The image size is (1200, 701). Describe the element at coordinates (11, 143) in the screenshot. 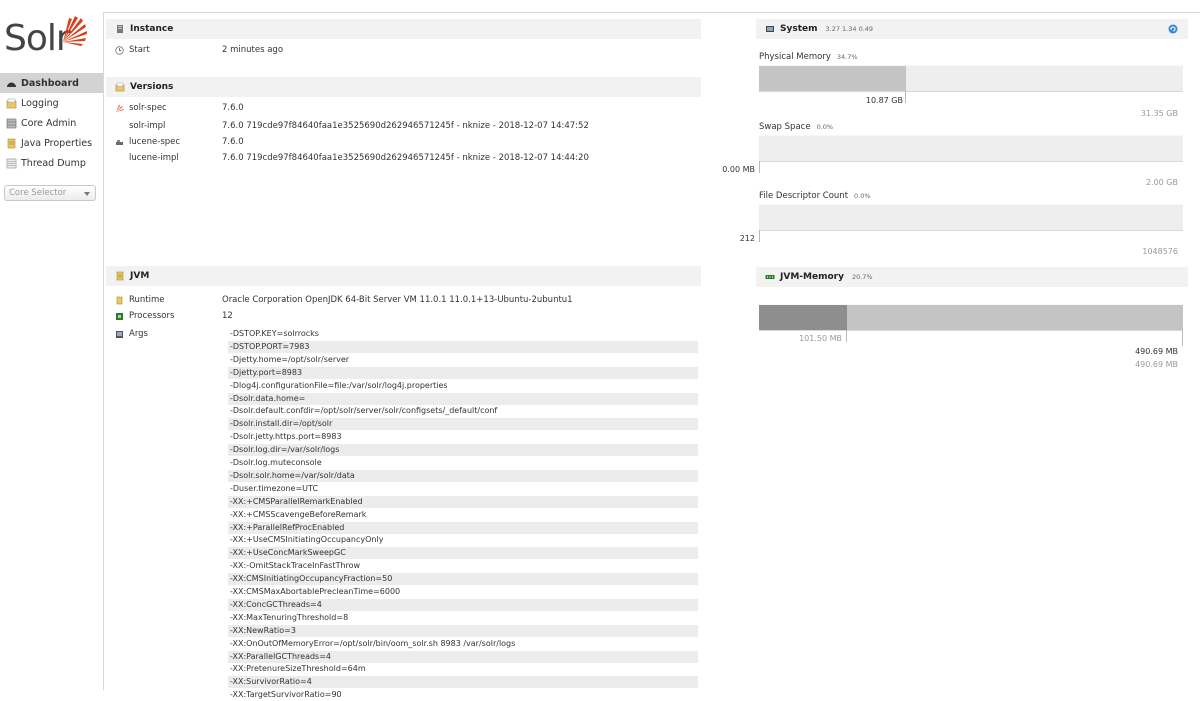

I see `java-properties-icon` at that location.